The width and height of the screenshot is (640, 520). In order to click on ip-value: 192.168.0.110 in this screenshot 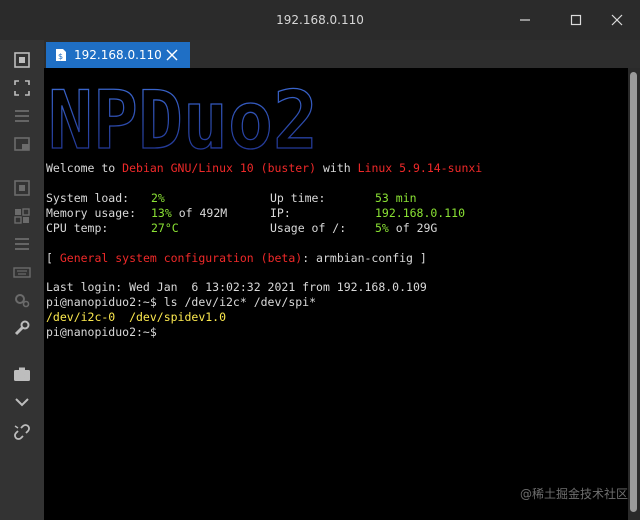, I will do `click(420, 213)`.